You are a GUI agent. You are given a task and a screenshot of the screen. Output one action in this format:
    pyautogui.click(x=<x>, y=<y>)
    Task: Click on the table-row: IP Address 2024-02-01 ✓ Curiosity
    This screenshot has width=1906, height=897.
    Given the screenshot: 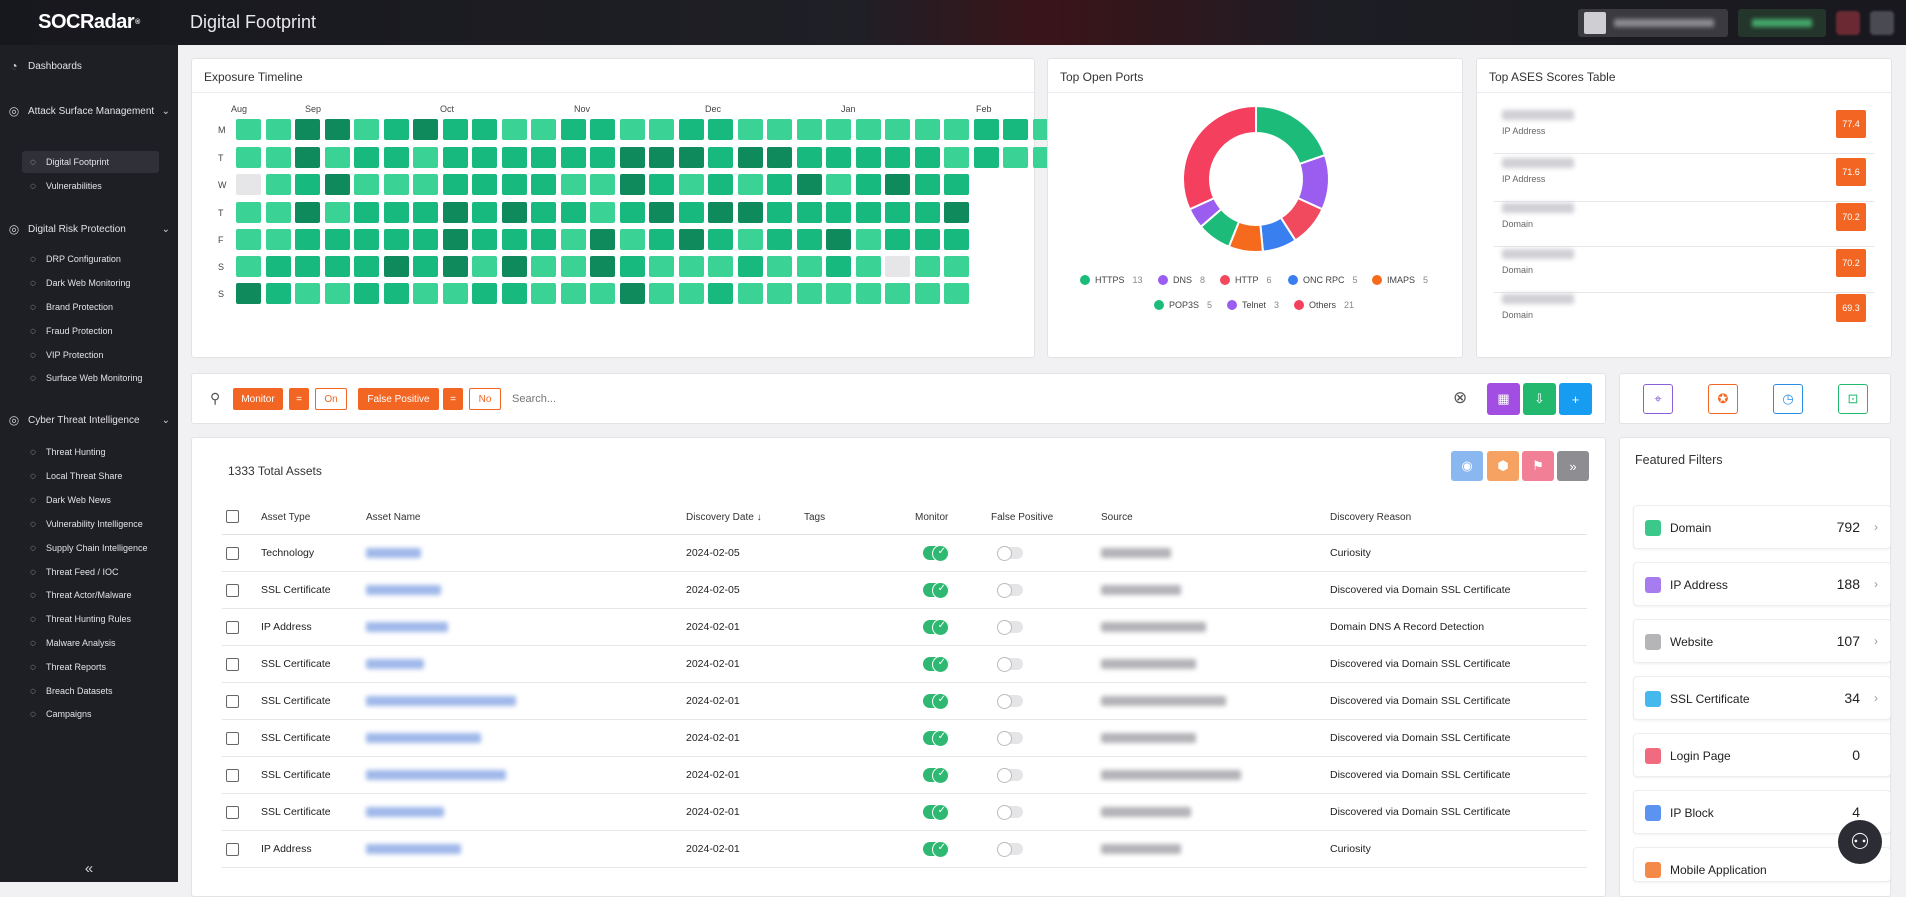 What is the action you would take?
    pyautogui.click(x=904, y=849)
    